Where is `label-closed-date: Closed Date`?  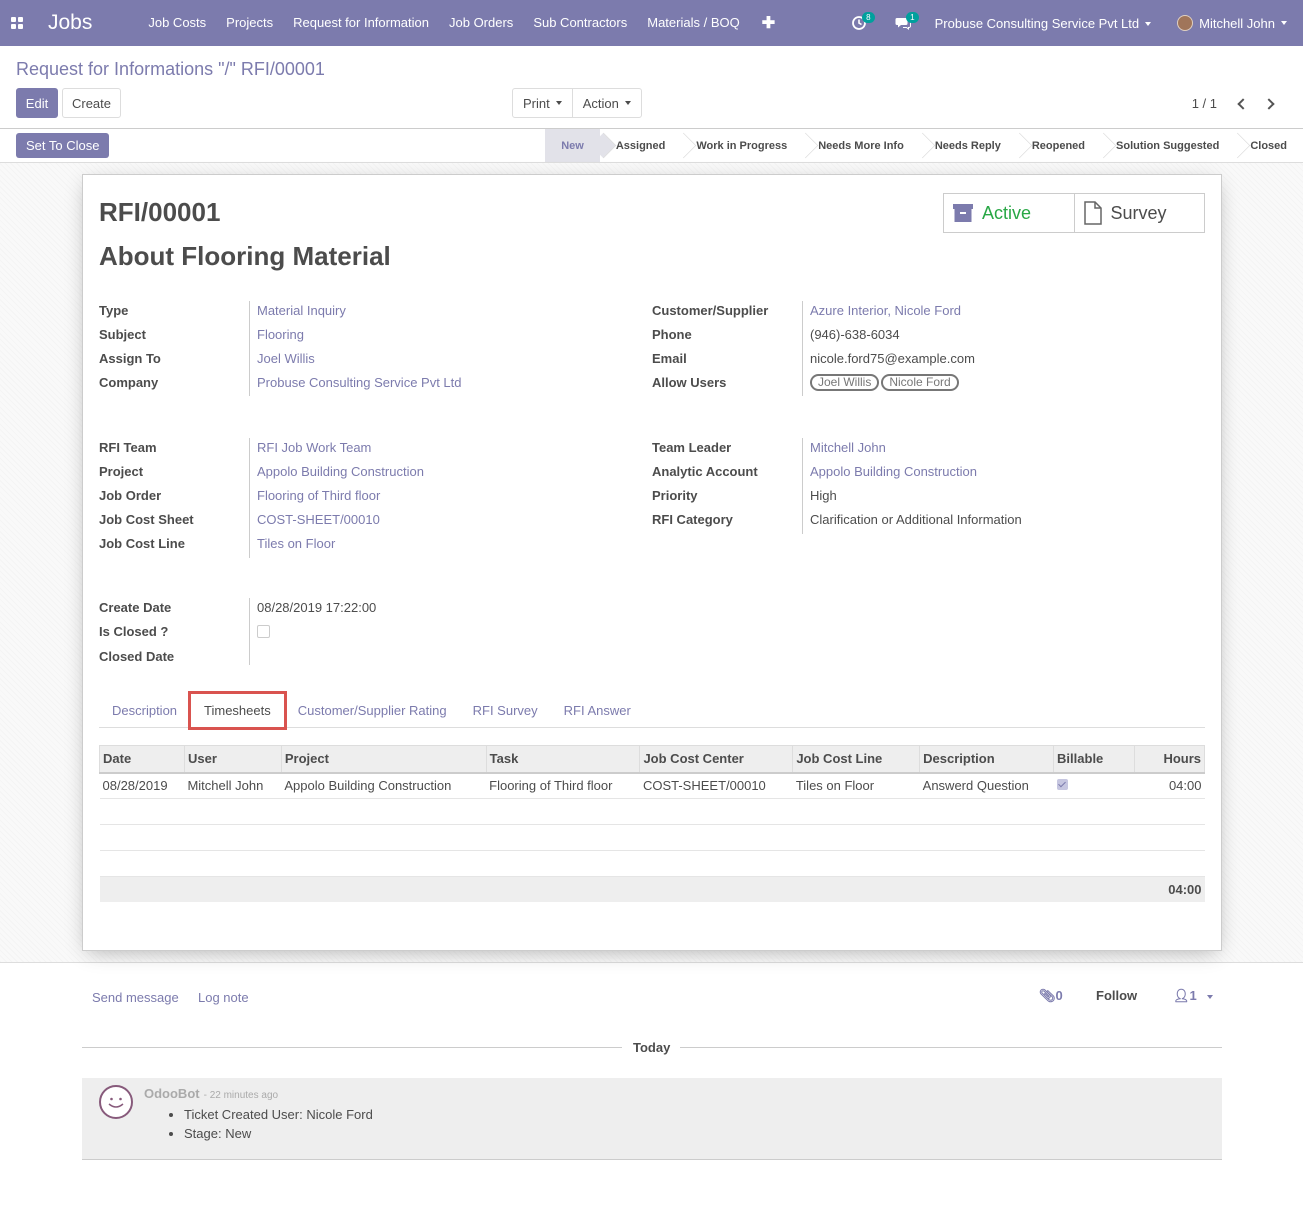
label-closed-date: Closed Date is located at coordinates (137, 656).